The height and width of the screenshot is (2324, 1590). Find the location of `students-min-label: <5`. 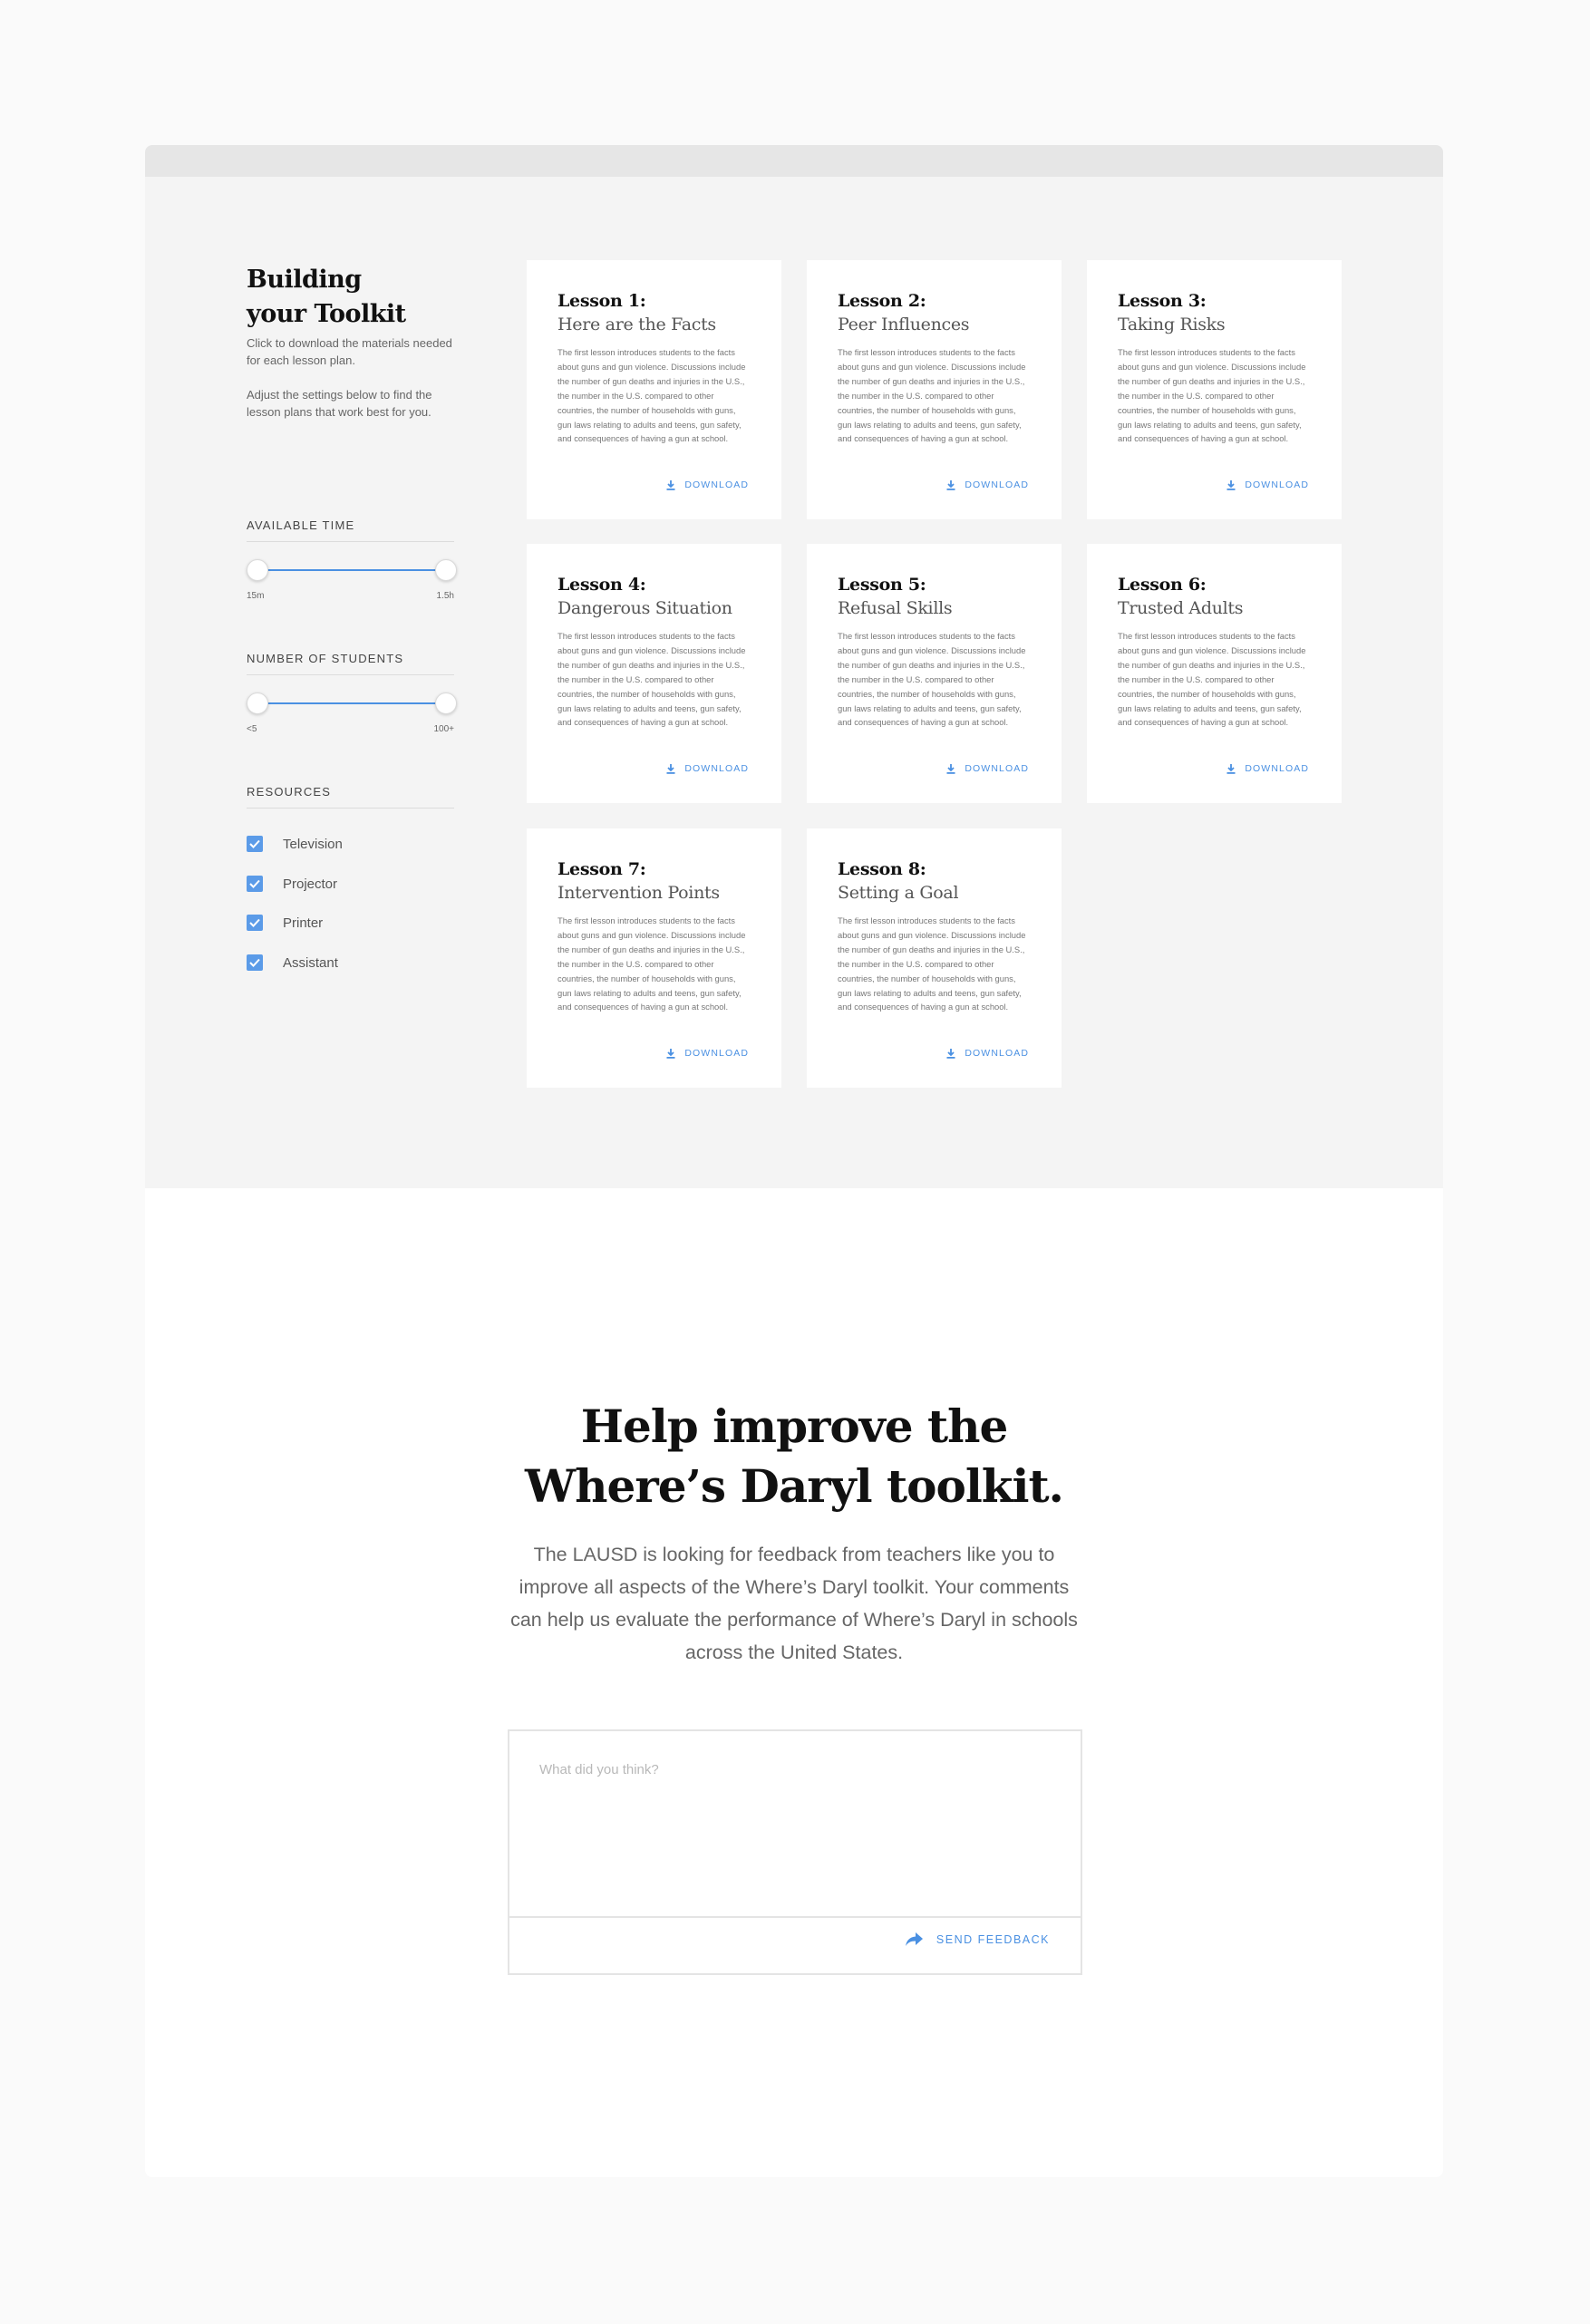

students-min-label: <5 is located at coordinates (252, 729).